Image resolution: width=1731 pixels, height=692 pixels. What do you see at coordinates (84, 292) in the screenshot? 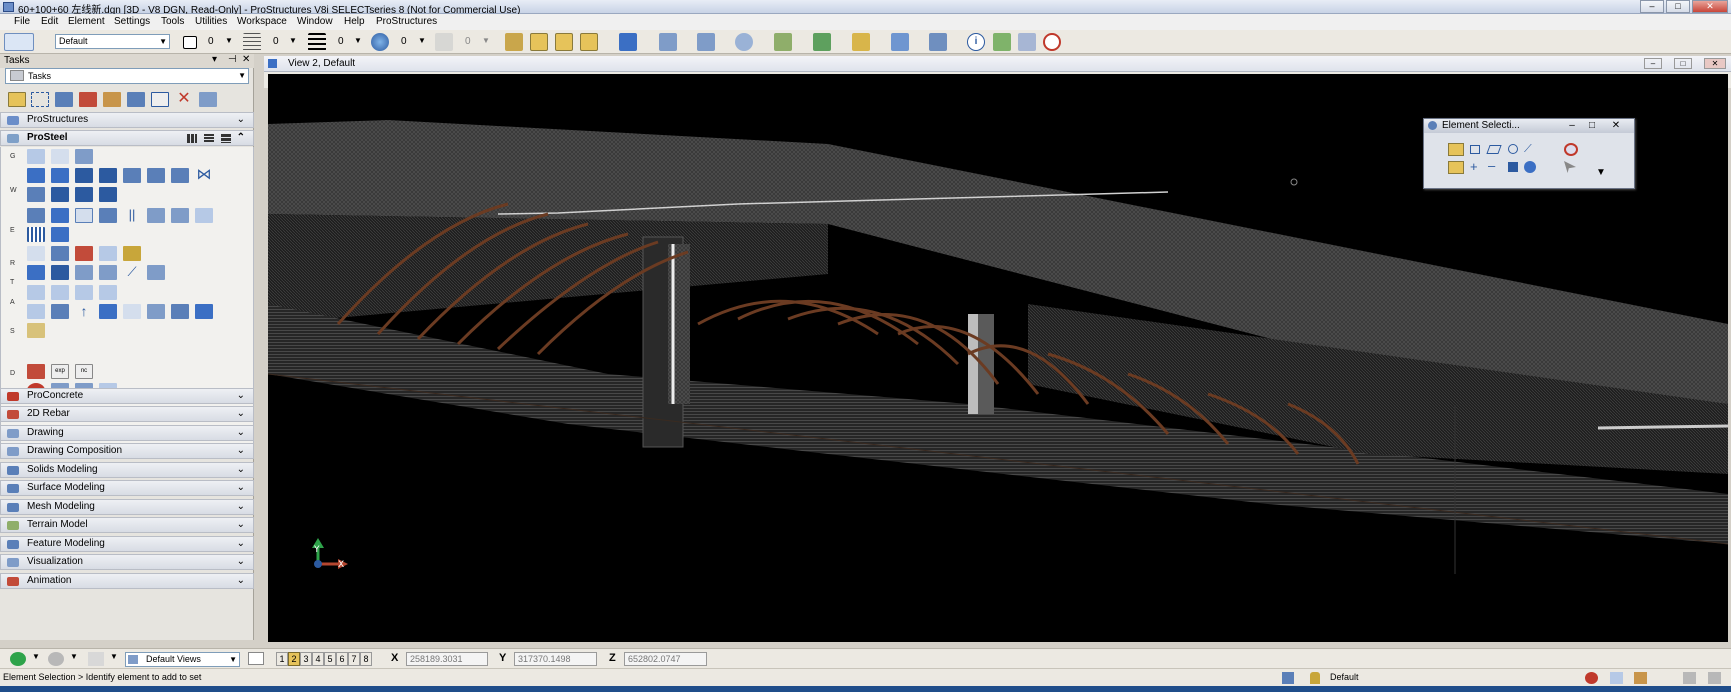
I see `rotate-icon` at bounding box center [84, 292].